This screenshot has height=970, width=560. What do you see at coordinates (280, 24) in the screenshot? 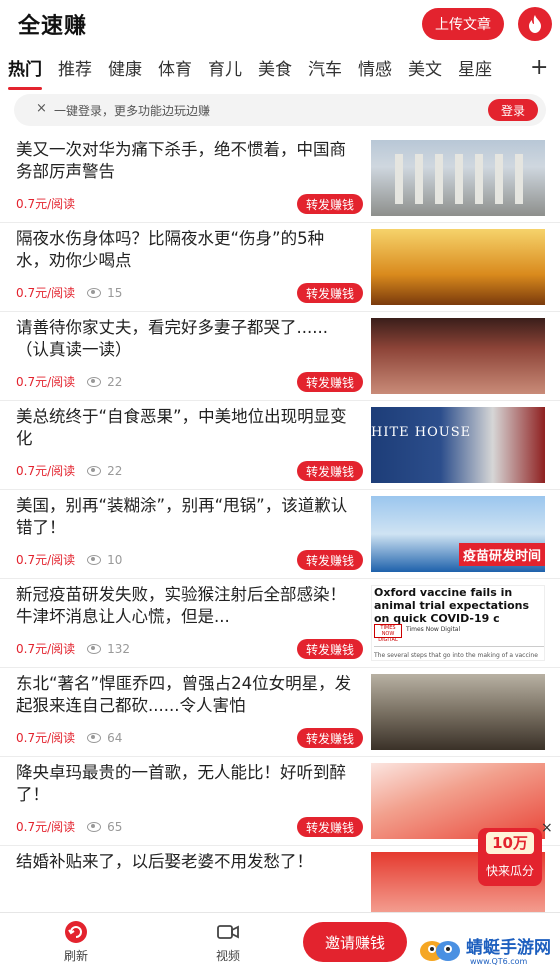
I see `header: 全速赚 上传文章` at bounding box center [280, 24].